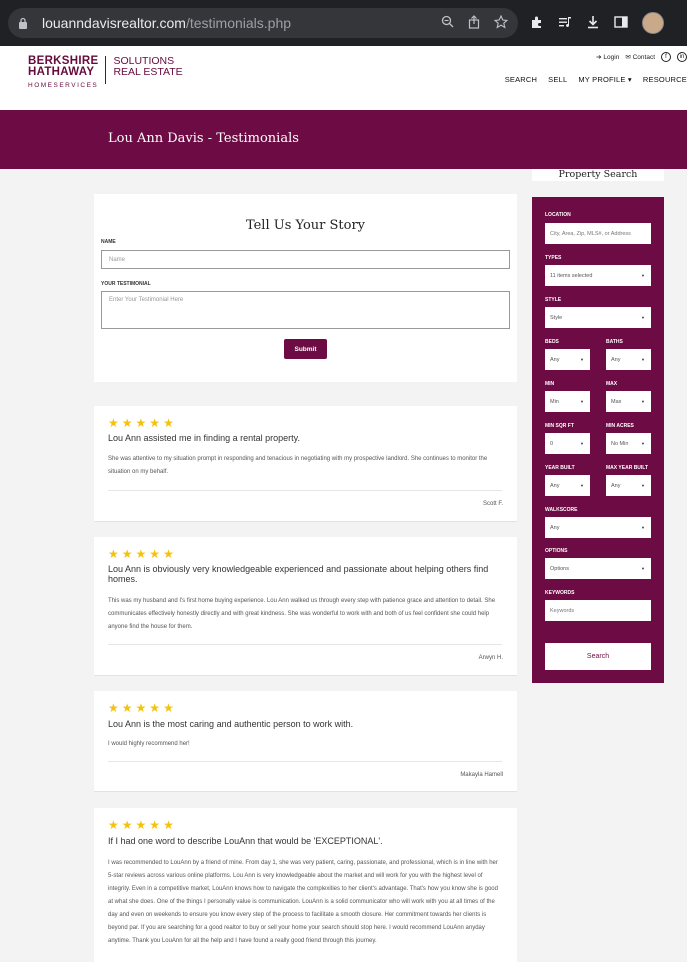 The width and height of the screenshot is (687, 962). I want to click on year-built-select: Any ▼, so click(567, 485).